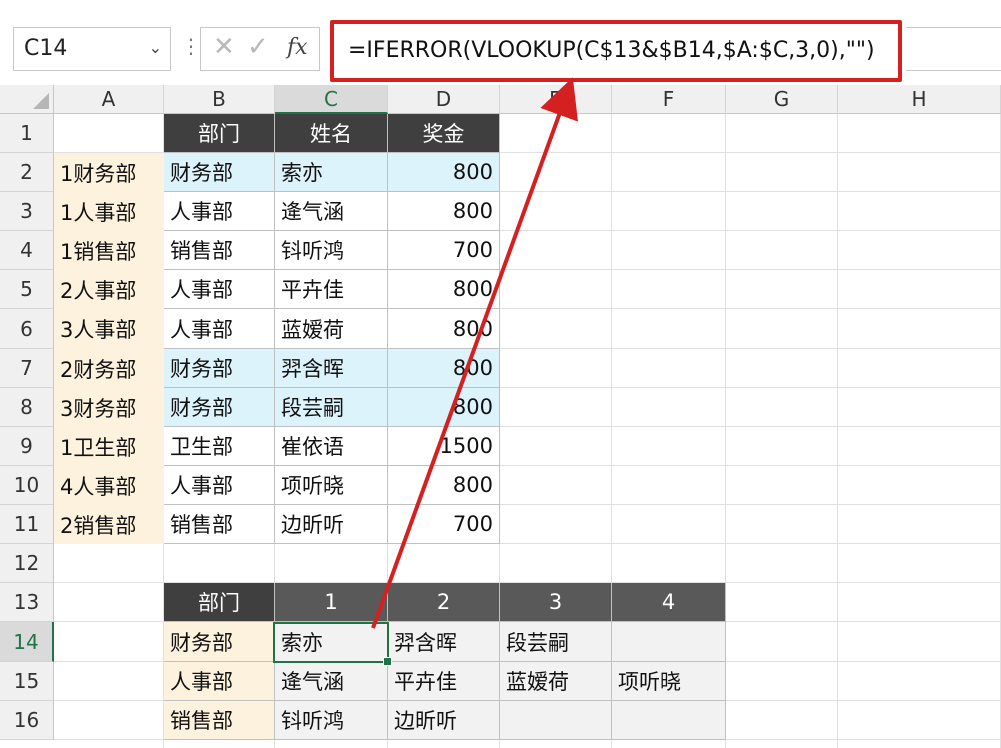  What do you see at coordinates (297, 47) in the screenshot?
I see `insert-function-icon: fx` at bounding box center [297, 47].